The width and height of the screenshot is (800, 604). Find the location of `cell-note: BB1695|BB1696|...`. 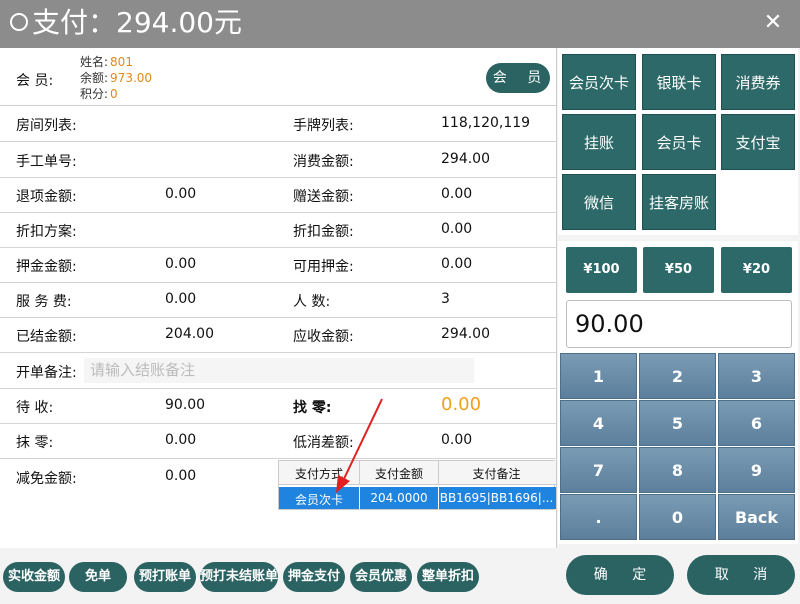

cell-note: BB1695|BB1696|... is located at coordinates (496, 498).